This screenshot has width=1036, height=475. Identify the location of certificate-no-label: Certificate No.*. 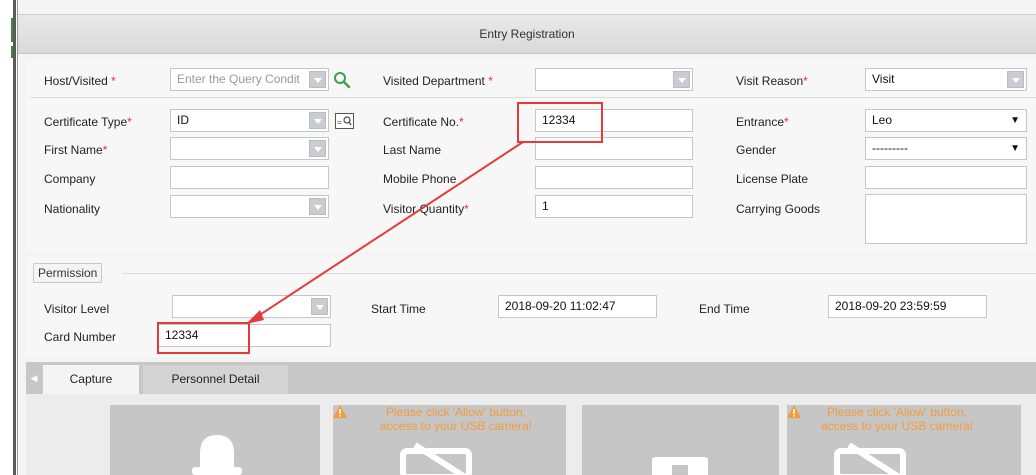
(423, 122).